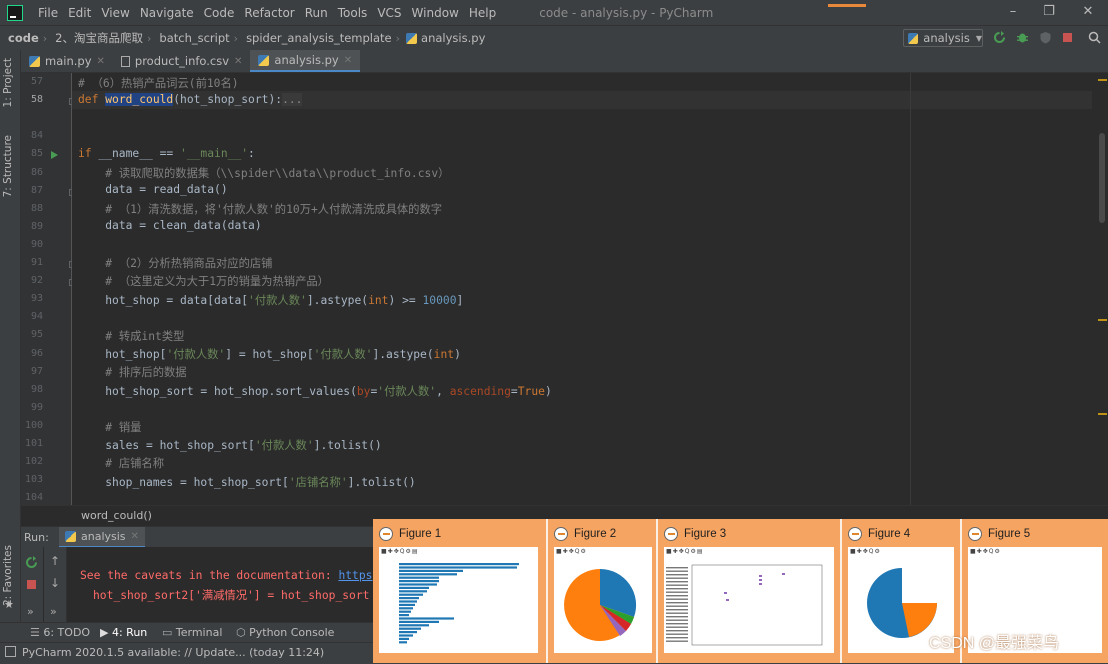 The height and width of the screenshot is (664, 1108). What do you see at coordinates (459, 603) in the screenshot?
I see `bar-chart-thumbnail` at bounding box center [459, 603].